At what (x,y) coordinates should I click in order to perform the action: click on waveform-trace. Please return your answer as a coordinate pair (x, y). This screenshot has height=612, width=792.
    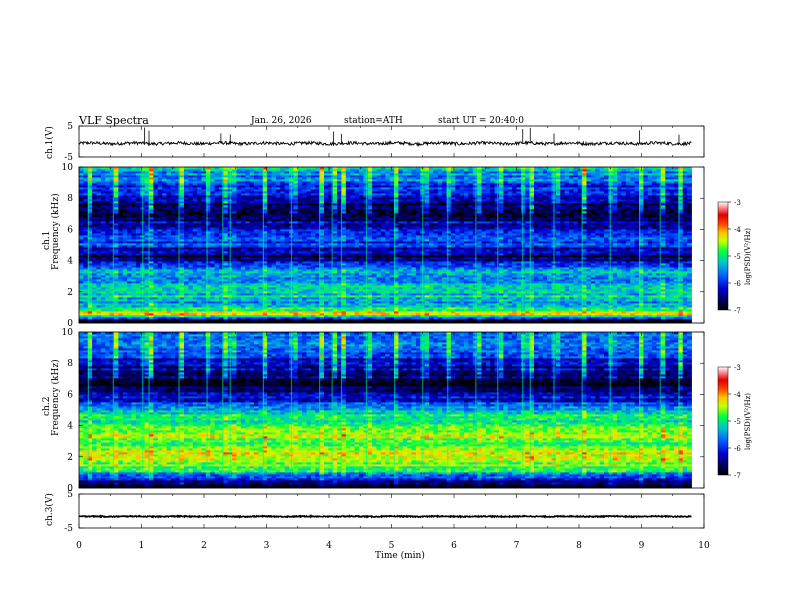
    Looking at the image, I should click on (385, 143).